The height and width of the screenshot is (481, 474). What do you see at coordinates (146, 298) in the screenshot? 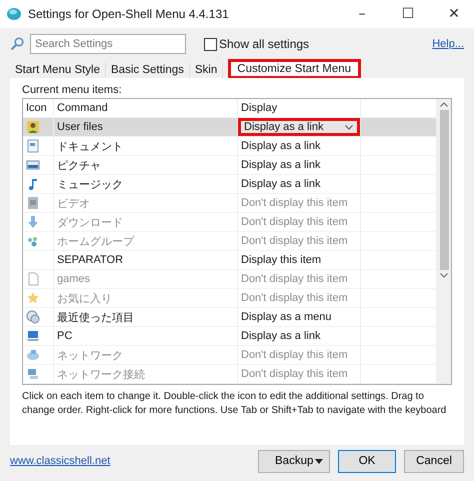
I see `table-cell: お気に入り` at bounding box center [146, 298].